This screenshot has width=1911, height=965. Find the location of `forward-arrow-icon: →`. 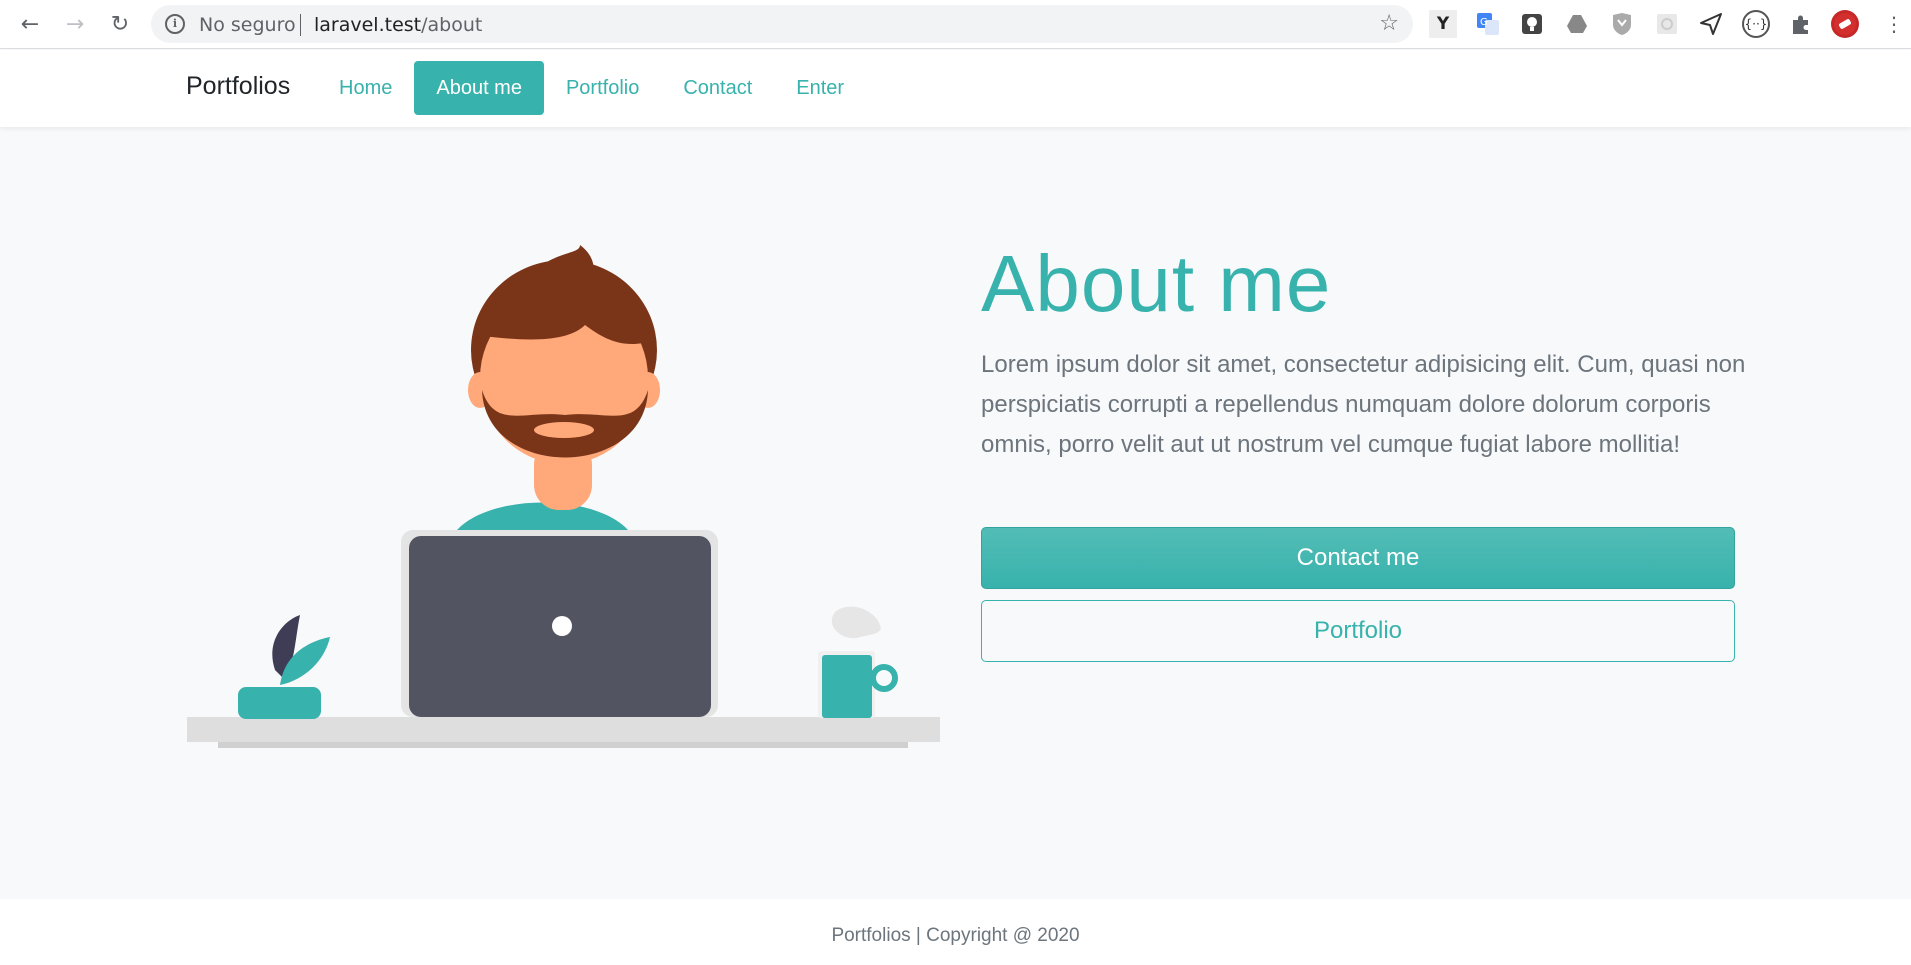

forward-arrow-icon: → is located at coordinates (75, 24).